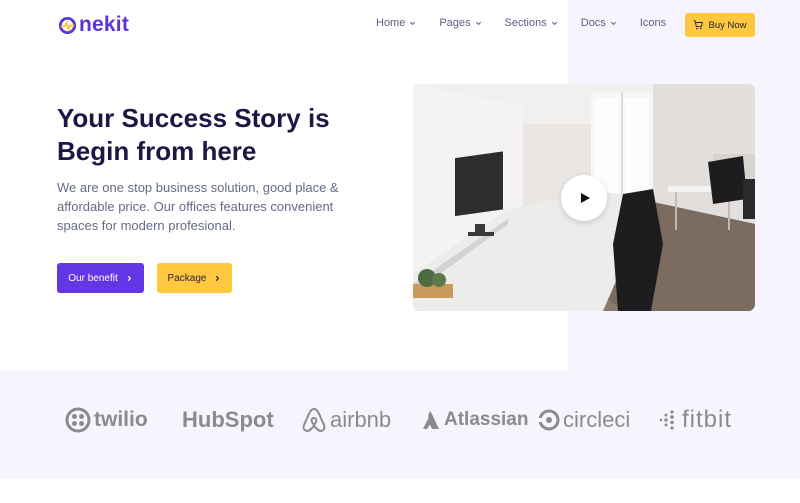 The image size is (800, 503). Describe the element at coordinates (361, 419) in the screenshot. I see `brand-name: airbnb` at that location.